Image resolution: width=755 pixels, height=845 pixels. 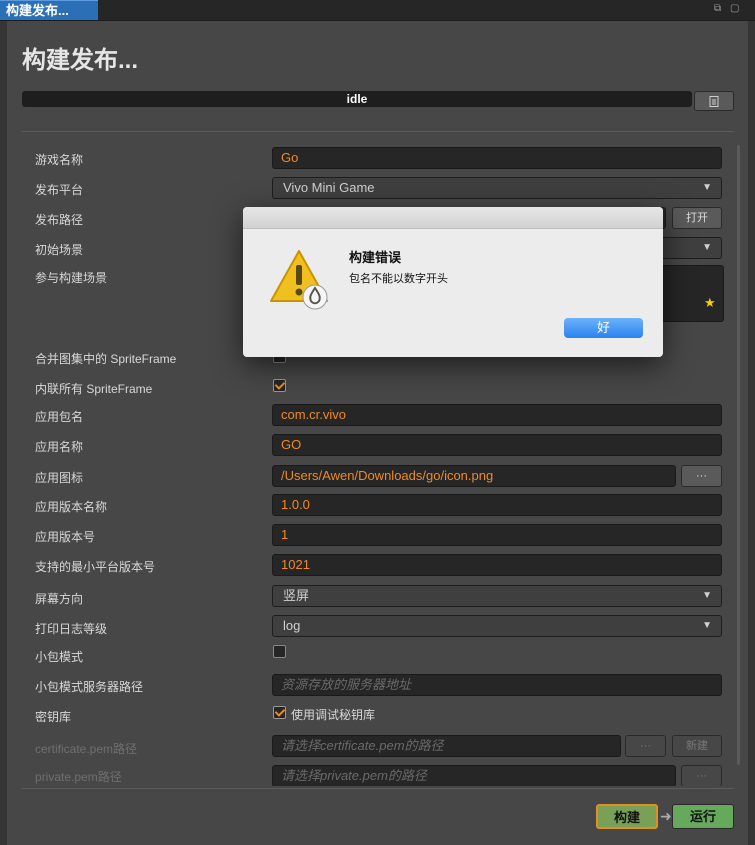 I want to click on divider-top, so click(x=378, y=131).